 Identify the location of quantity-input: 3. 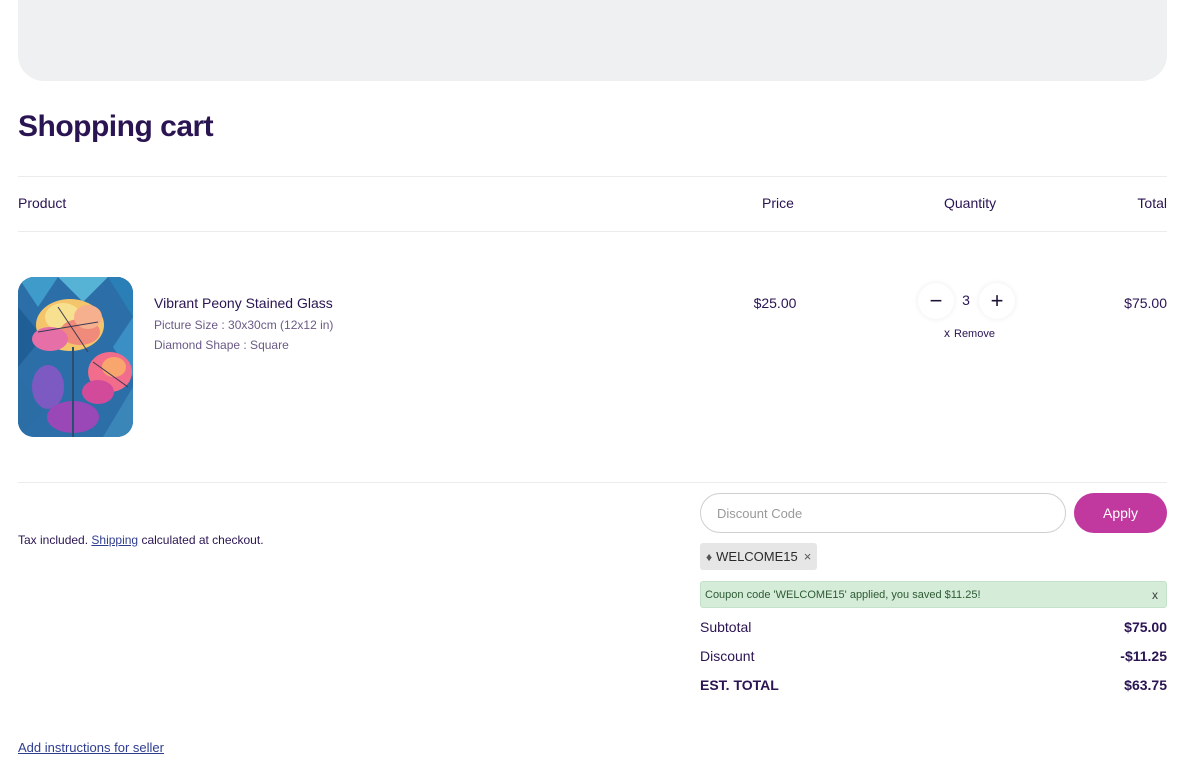
(966, 300).